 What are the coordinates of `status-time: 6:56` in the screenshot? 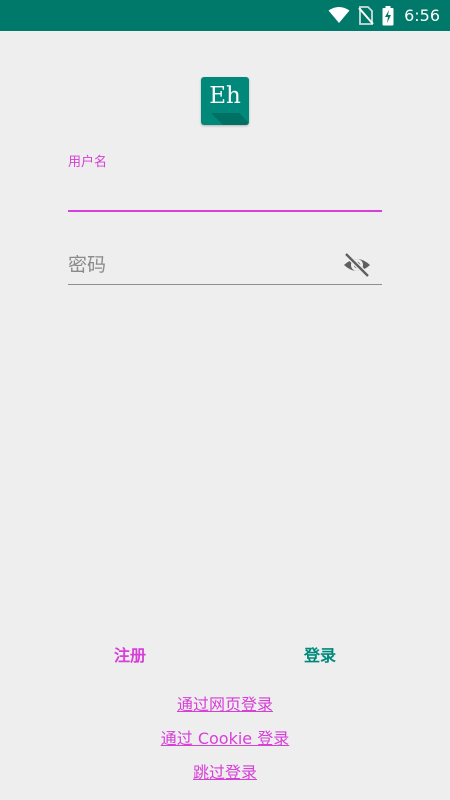 It's located at (422, 15).